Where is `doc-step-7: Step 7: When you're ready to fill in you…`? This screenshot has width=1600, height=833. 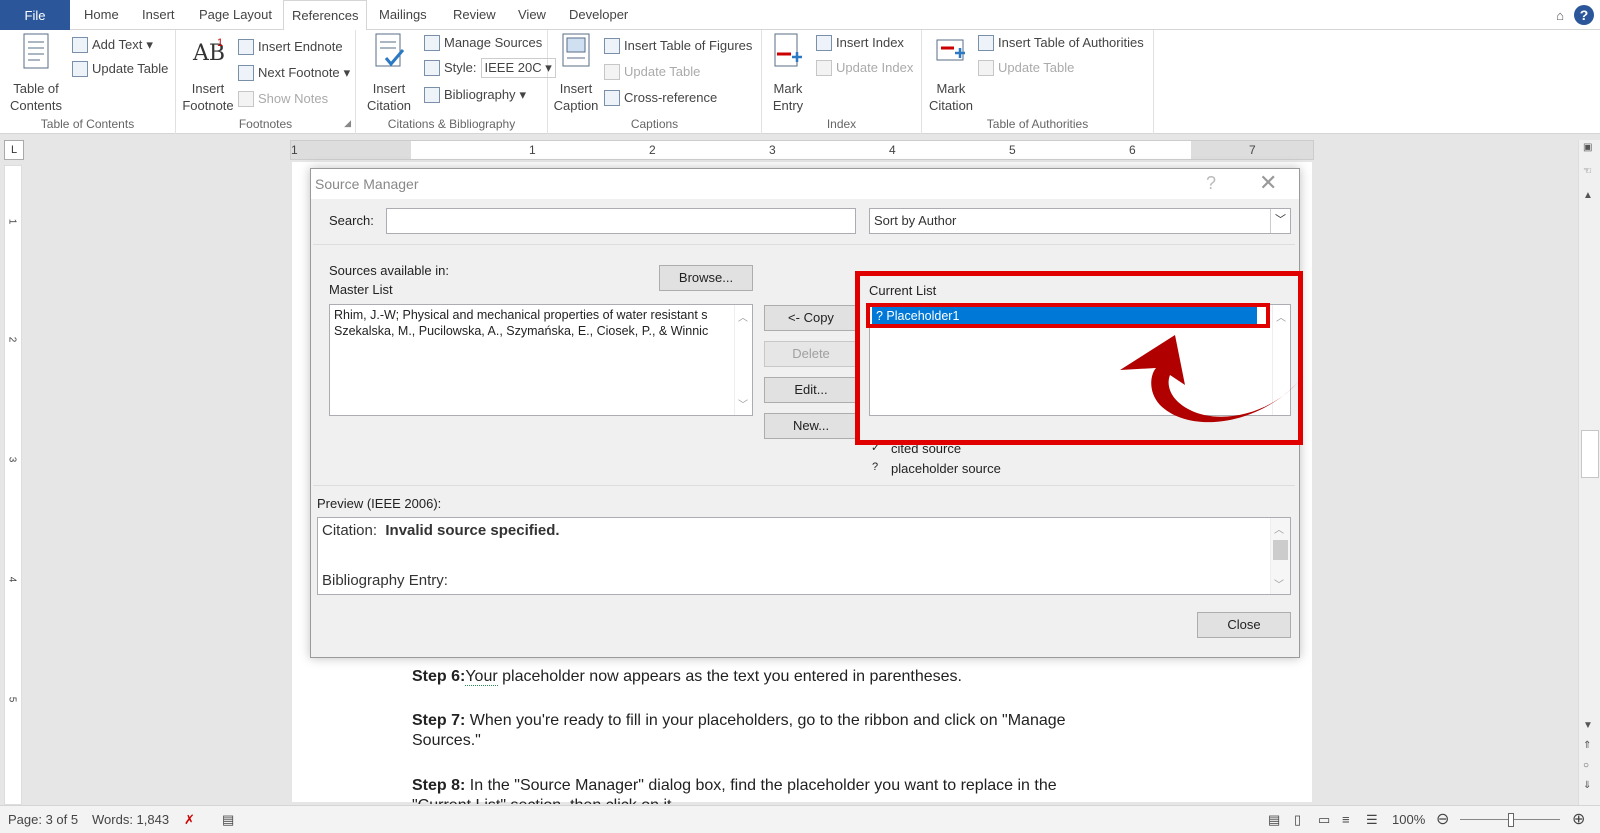 doc-step-7: Step 7: When you're ready to fill in you… is located at coordinates (739, 721).